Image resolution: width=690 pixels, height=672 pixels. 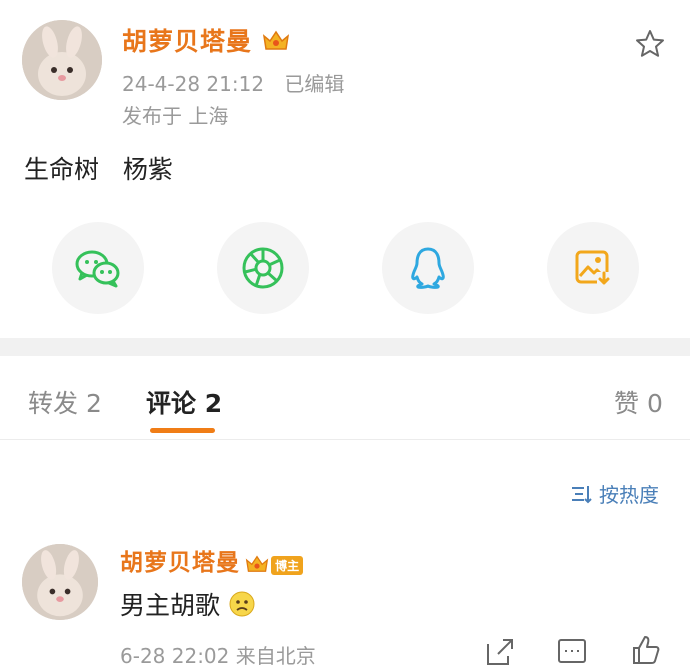 I want to click on comment-timestamp: 6-28 22:02 来自北京, so click(x=218, y=656).